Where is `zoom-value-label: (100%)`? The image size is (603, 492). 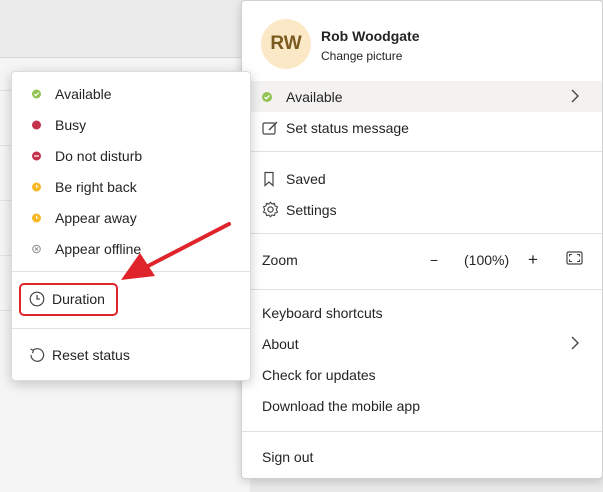
zoom-value-label: (100%) is located at coordinates (487, 259).